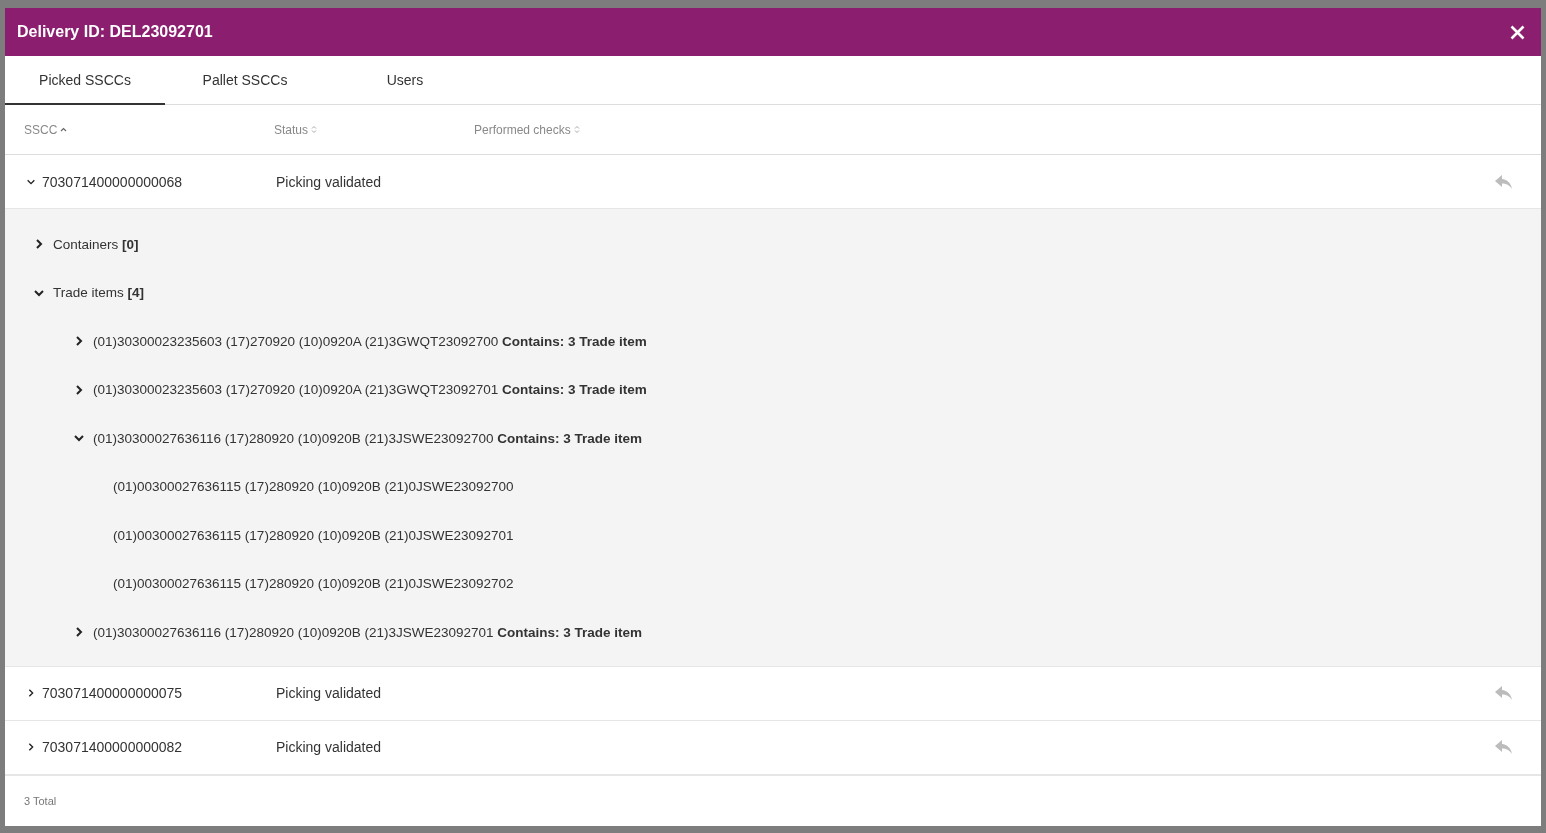 Image resolution: width=1546 pixels, height=833 pixels. Describe the element at coordinates (96, 244) in the screenshot. I see `tree-item-label: Containers [0]` at that location.